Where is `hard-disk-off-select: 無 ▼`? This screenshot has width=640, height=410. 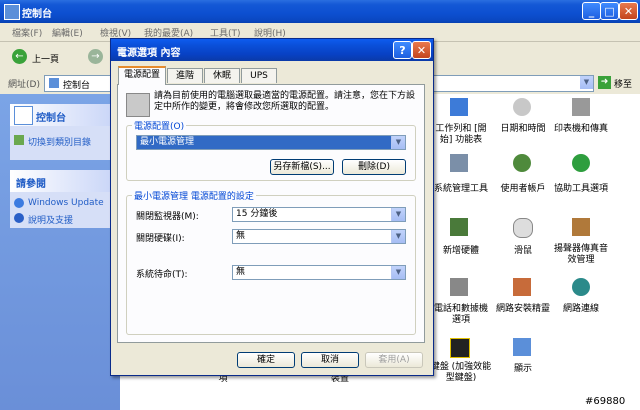 hard-disk-off-select: 無 ▼ is located at coordinates (319, 236).